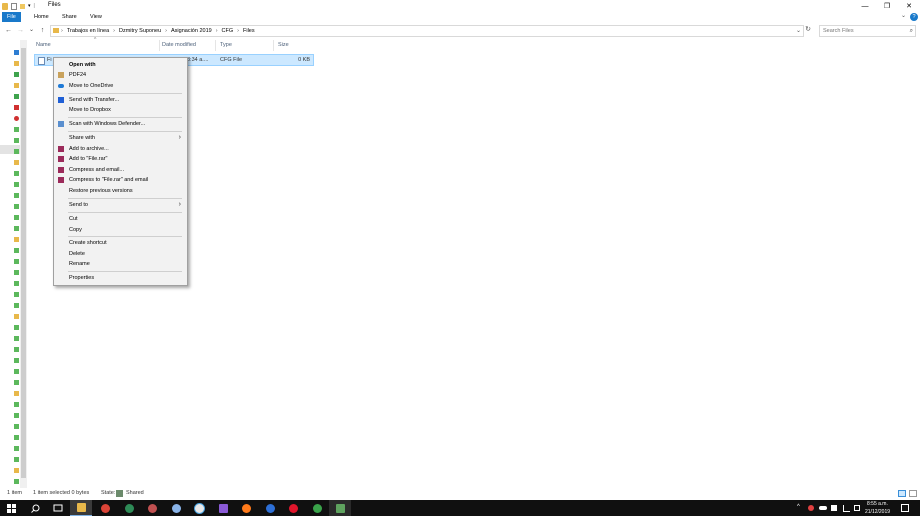 The height and width of the screenshot is (516, 920). Describe the element at coordinates (834, 508) in the screenshot. I see `dropbox-icon` at that location.